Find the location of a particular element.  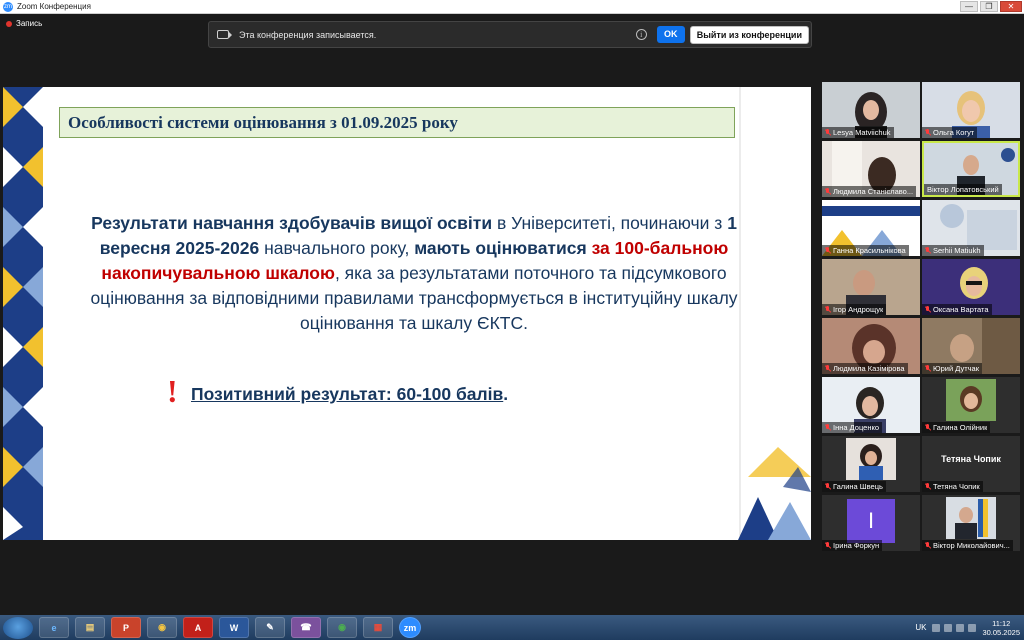

viber-icon: ☎ is located at coordinates (306, 627).